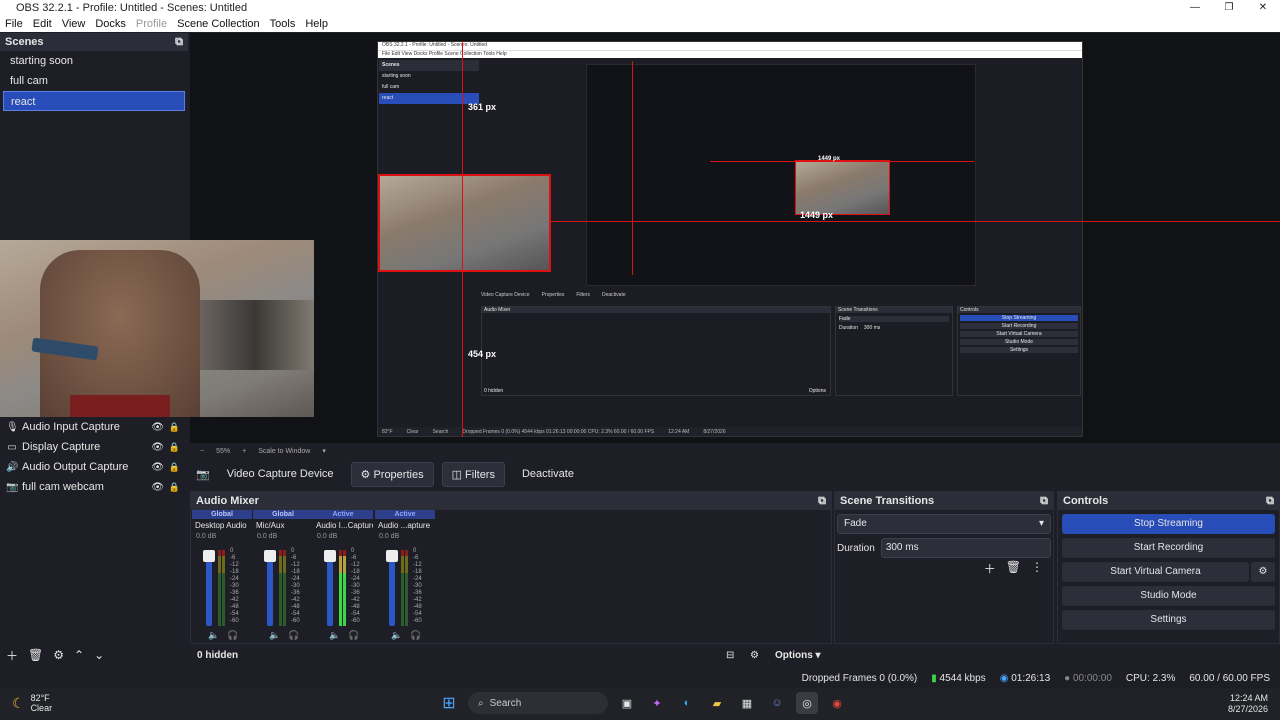 This screenshot has height=720, width=1280. What do you see at coordinates (1248, 704) in the screenshot?
I see `clock: 12:24 AM 8/27/2026` at bounding box center [1248, 704].